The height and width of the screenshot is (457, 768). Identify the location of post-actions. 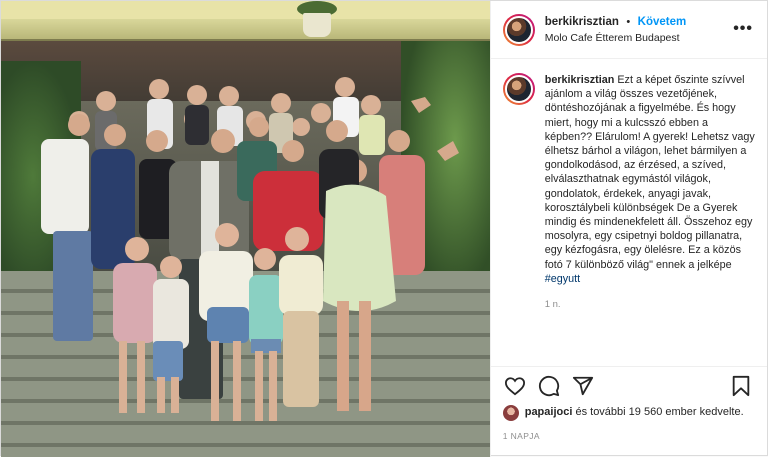
(629, 386).